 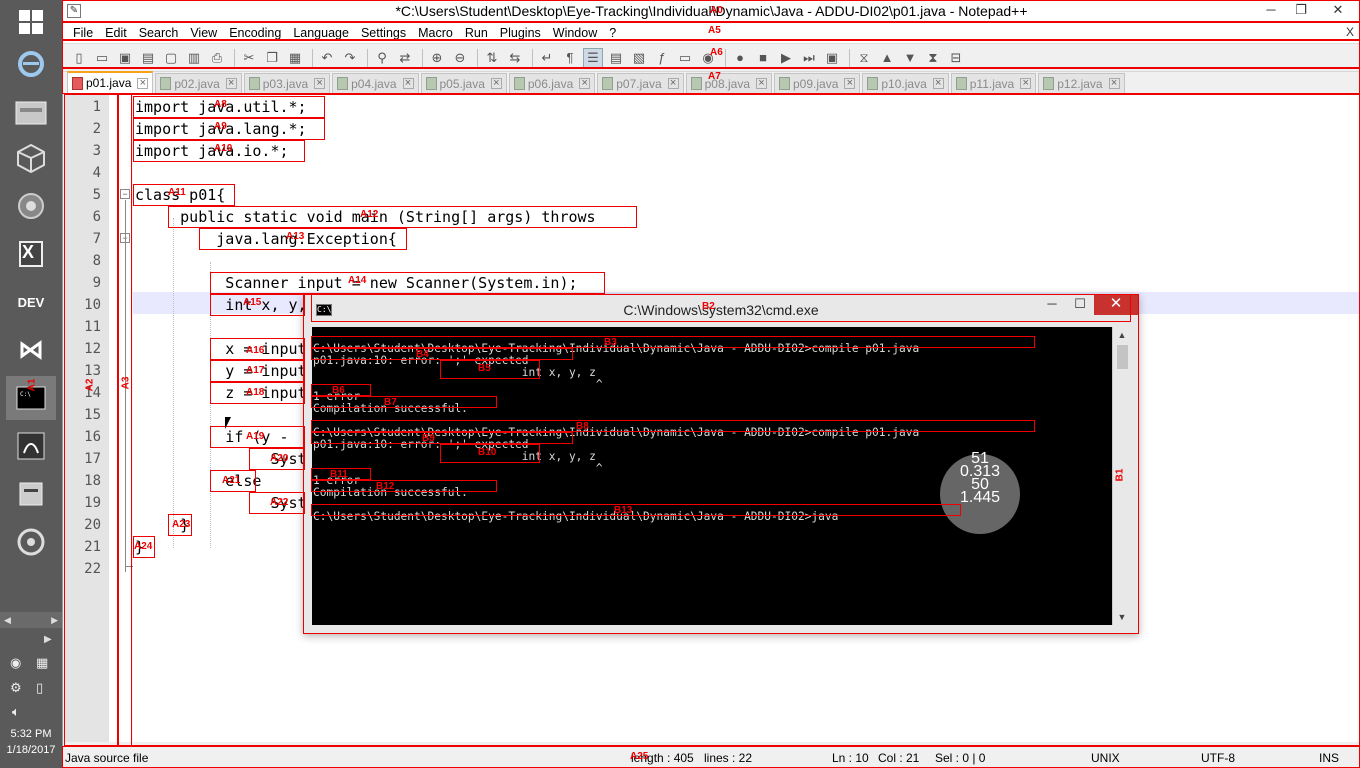 I want to click on excel-icon: X, so click(x=31, y=254).